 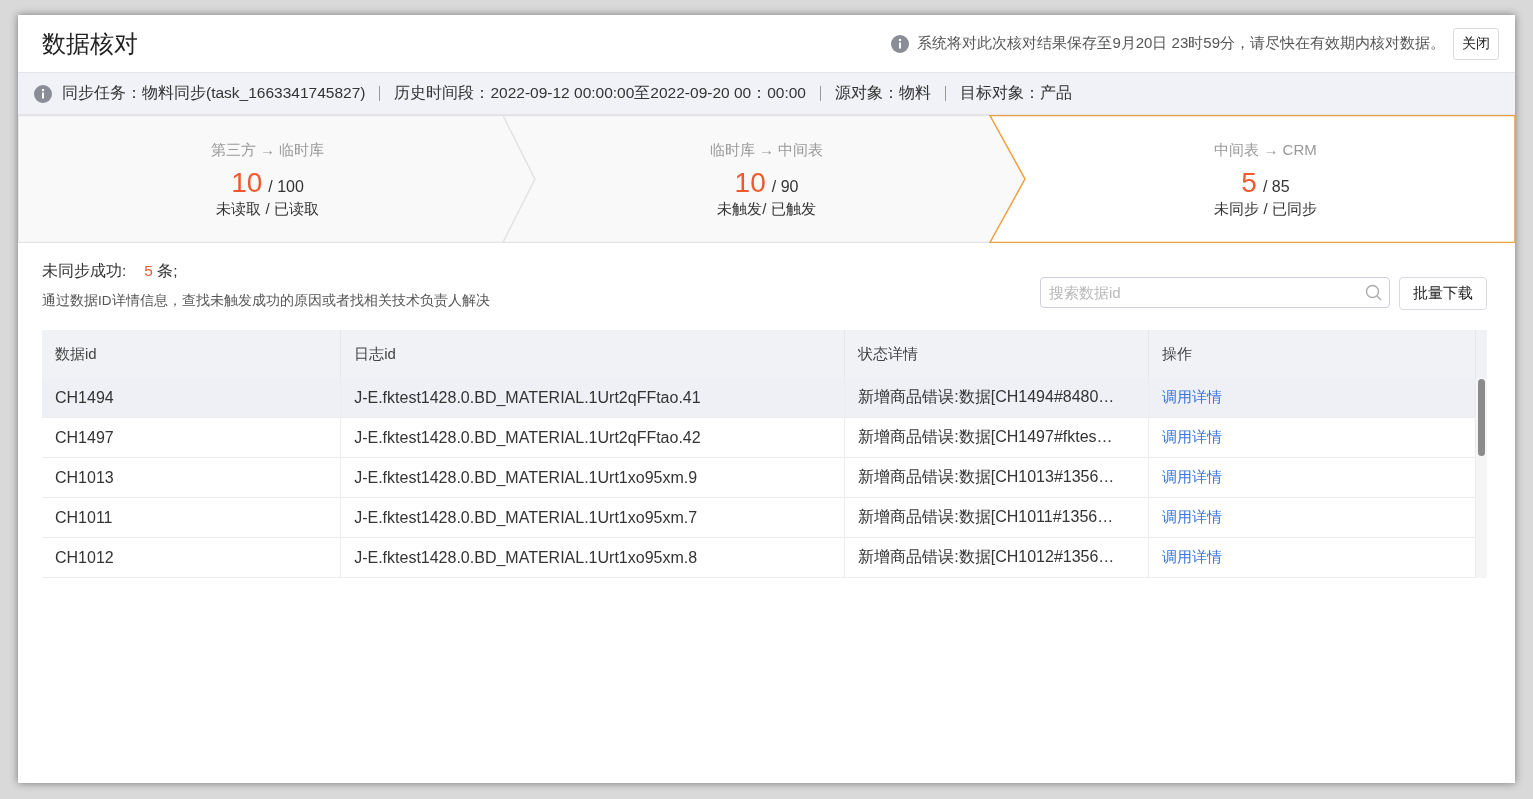 I want to click on step-route: 临时库 → 中间表, so click(x=766, y=150).